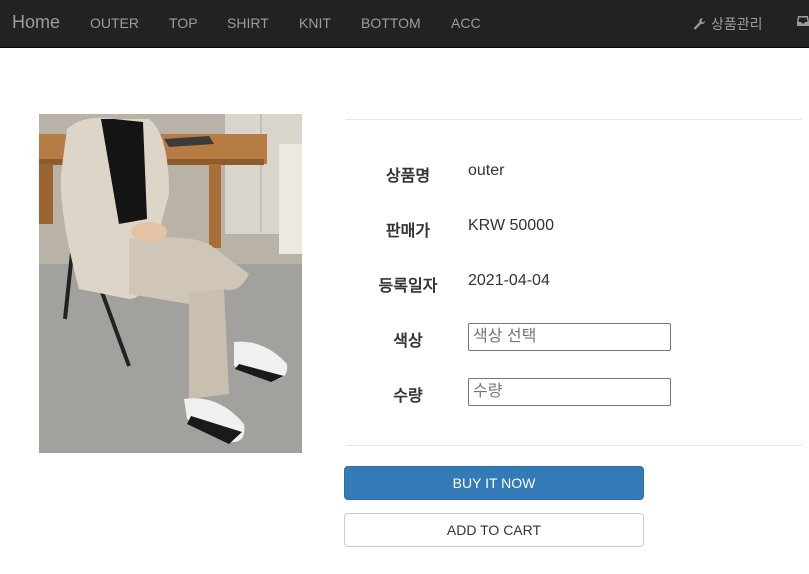  Describe the element at coordinates (36, 22) in the screenshot. I see `home-link: Home` at that location.